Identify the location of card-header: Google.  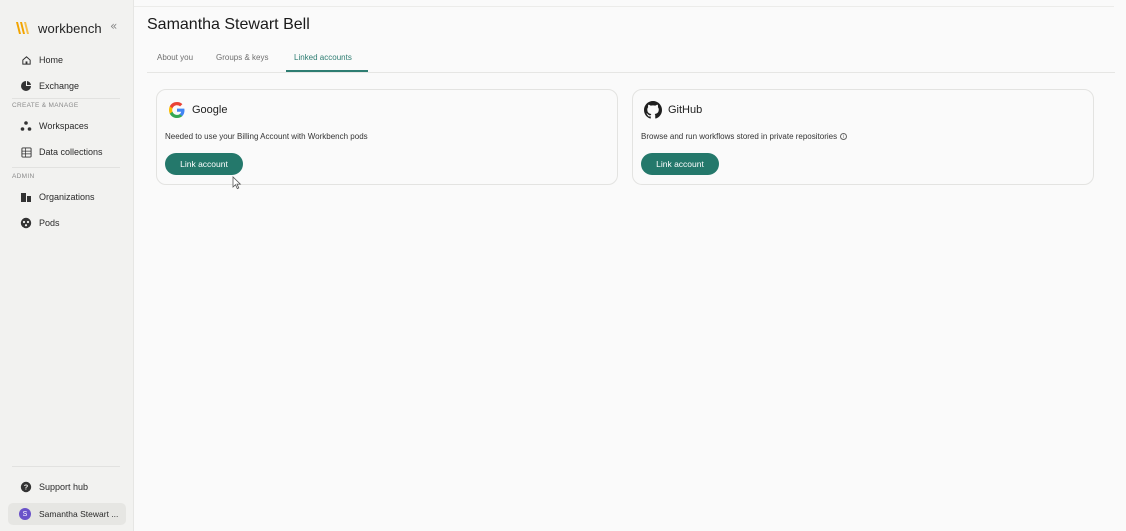
(197, 110).